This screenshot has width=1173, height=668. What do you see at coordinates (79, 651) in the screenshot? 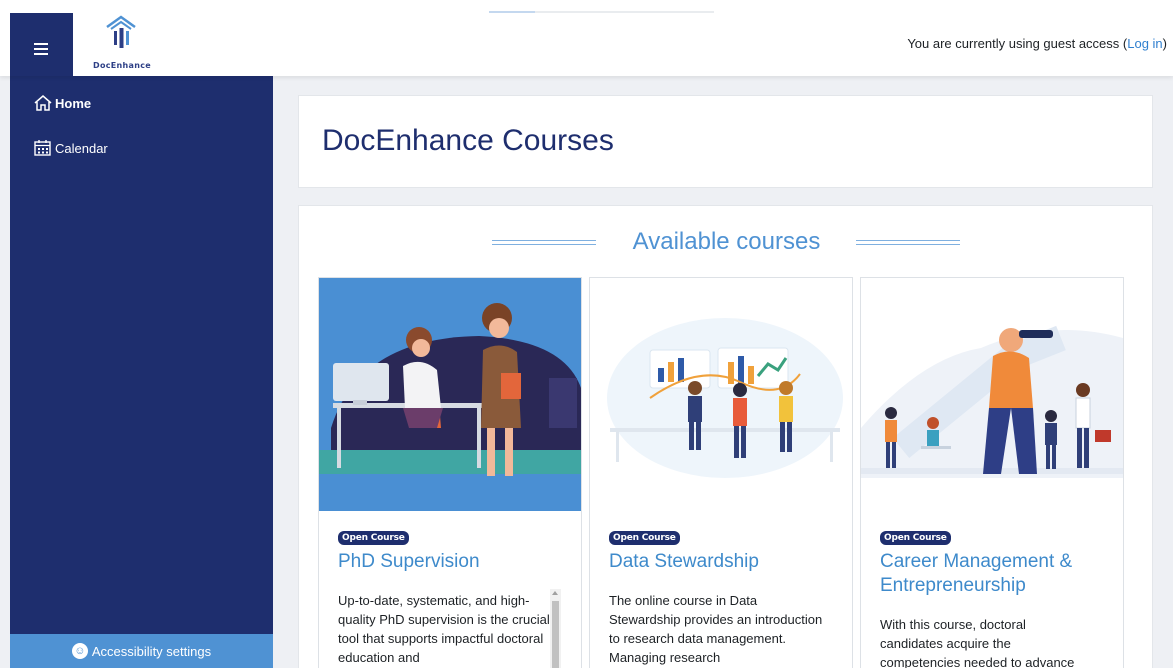
I see `accessibility-icon: ☺` at bounding box center [79, 651].